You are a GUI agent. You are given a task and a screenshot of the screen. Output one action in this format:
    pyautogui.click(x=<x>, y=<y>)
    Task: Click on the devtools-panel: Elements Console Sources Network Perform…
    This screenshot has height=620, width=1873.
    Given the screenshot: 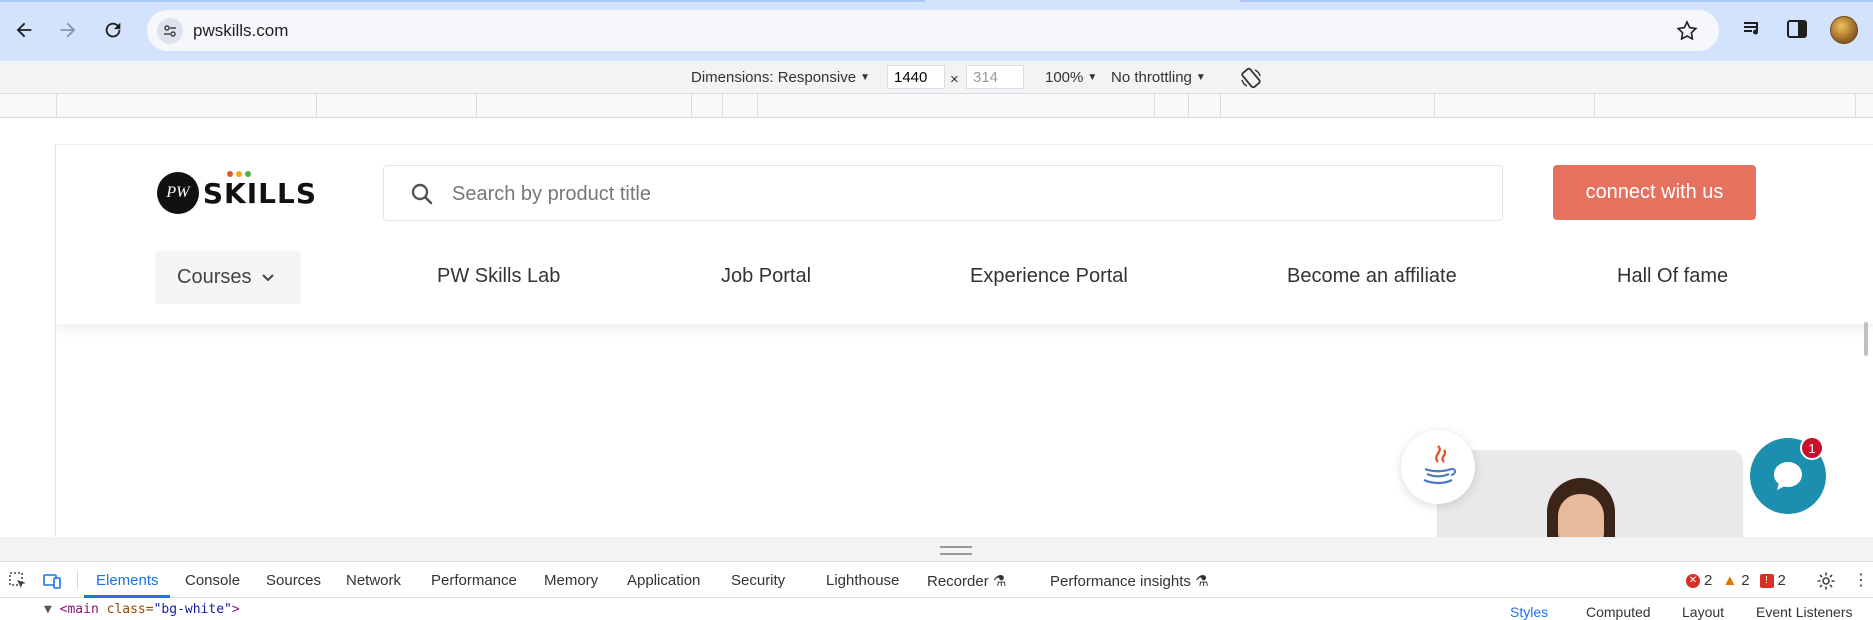 What is the action you would take?
    pyautogui.click(x=936, y=590)
    